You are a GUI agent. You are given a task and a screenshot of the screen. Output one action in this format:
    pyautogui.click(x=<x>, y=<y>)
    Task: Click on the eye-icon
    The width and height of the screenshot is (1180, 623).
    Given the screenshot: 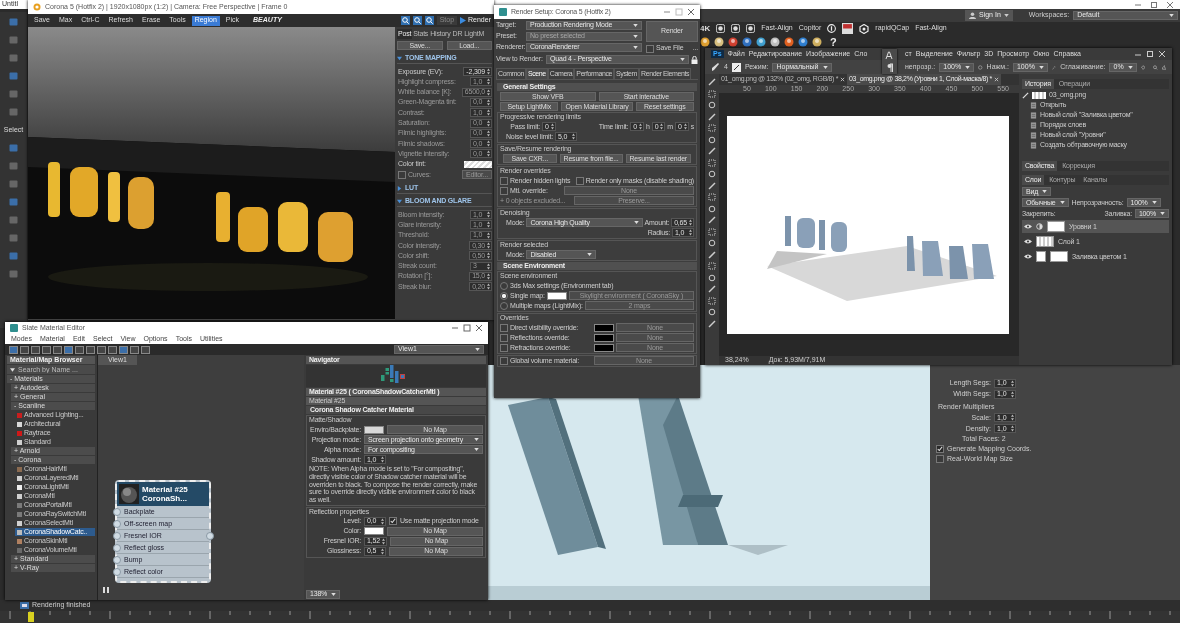 What is the action you would take?
    pyautogui.click(x=1028, y=241)
    